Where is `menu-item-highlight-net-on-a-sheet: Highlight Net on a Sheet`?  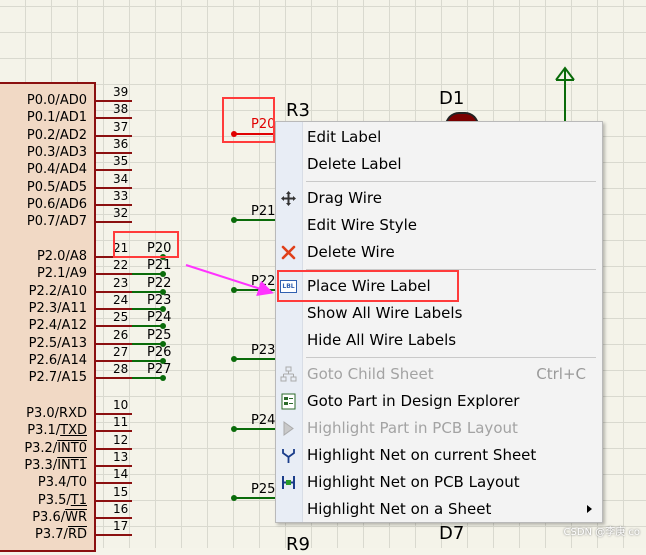
menu-item-highlight-net-on-a-sheet: Highlight Net on a Sheet is located at coordinates (439, 509).